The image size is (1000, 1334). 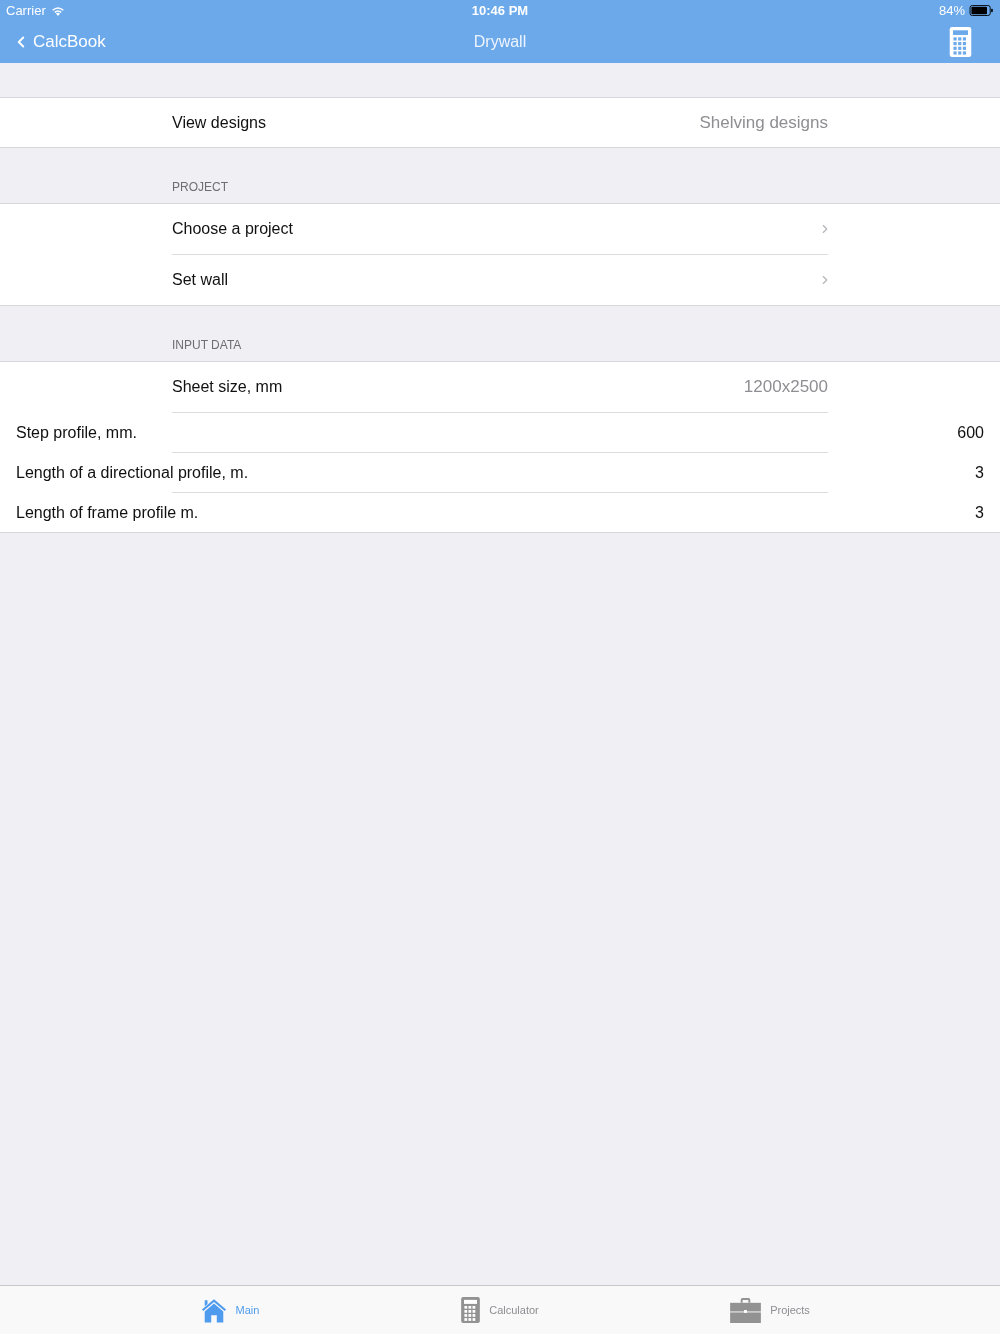 What do you see at coordinates (200, 280) in the screenshot?
I see `row-label: Set wall` at bounding box center [200, 280].